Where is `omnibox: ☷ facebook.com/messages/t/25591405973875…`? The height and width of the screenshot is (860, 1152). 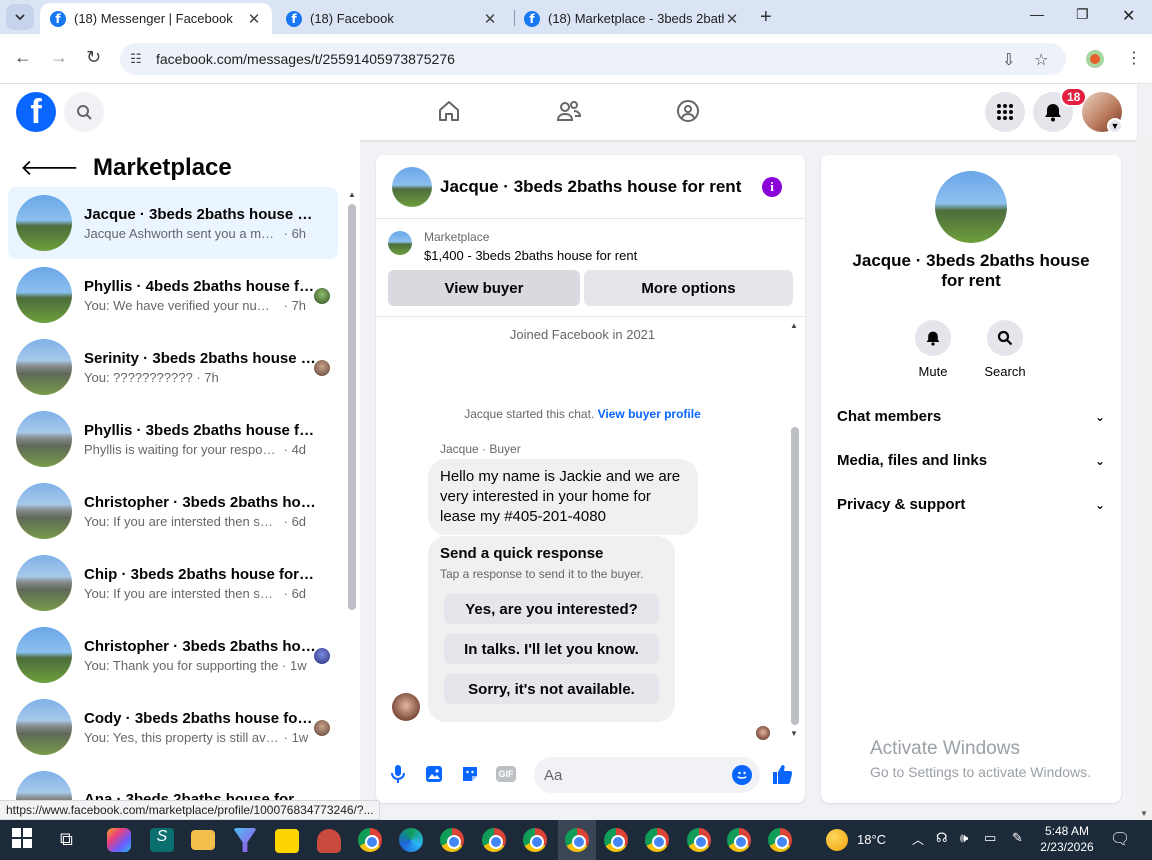 omnibox: ☷ facebook.com/messages/t/25591405973875… is located at coordinates (593, 59).